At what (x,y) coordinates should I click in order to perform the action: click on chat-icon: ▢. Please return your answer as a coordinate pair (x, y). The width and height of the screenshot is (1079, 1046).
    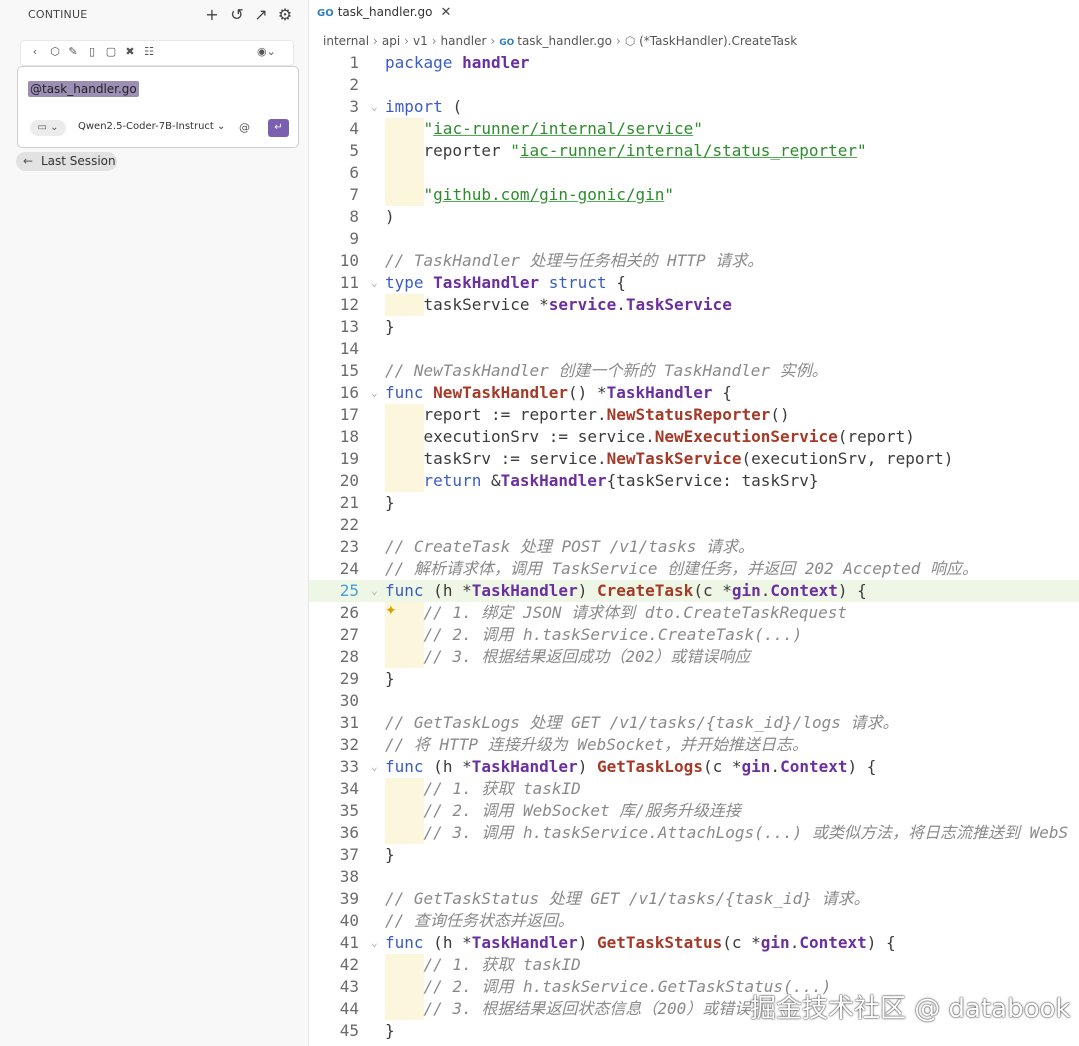
    Looking at the image, I should click on (111, 52).